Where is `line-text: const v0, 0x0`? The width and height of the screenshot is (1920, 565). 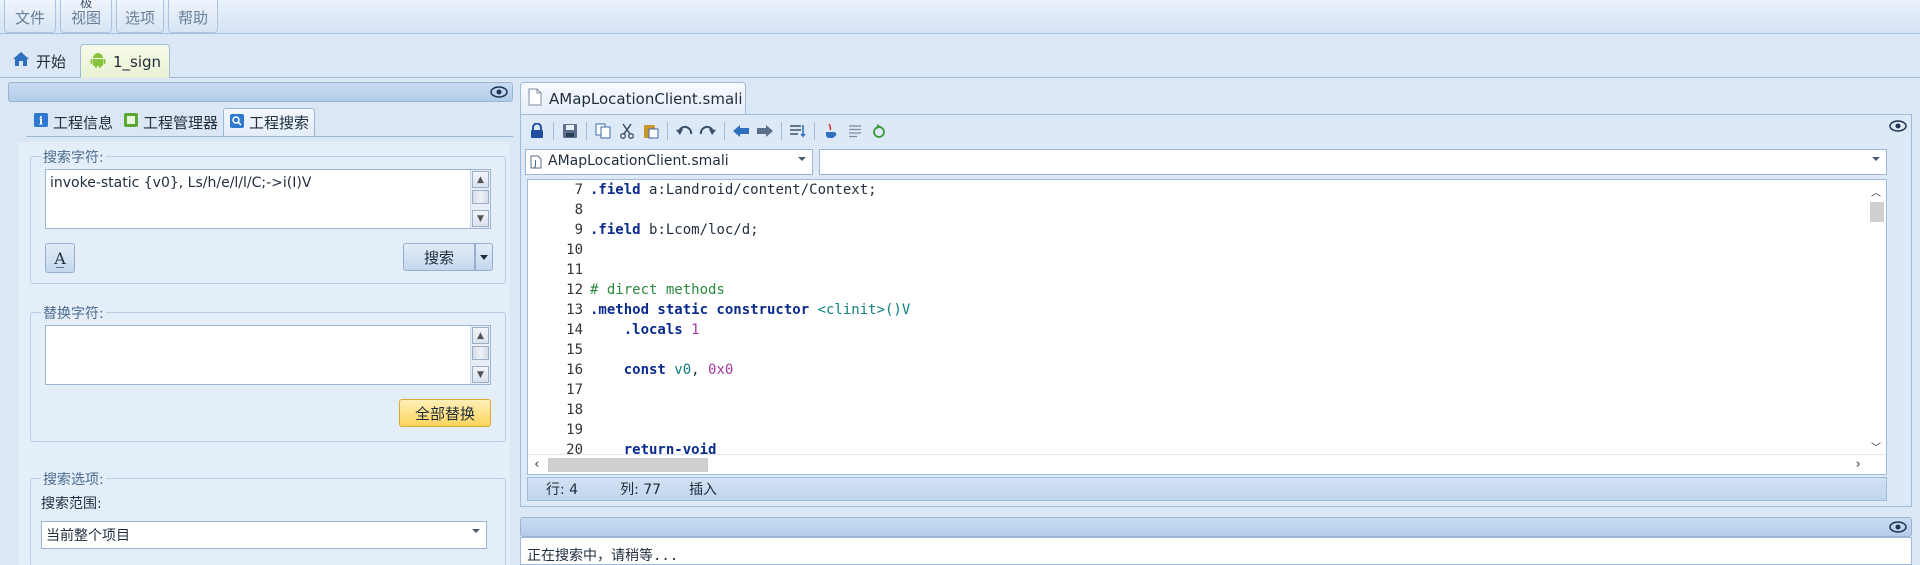
line-text: const v0, 0x0 is located at coordinates (662, 370).